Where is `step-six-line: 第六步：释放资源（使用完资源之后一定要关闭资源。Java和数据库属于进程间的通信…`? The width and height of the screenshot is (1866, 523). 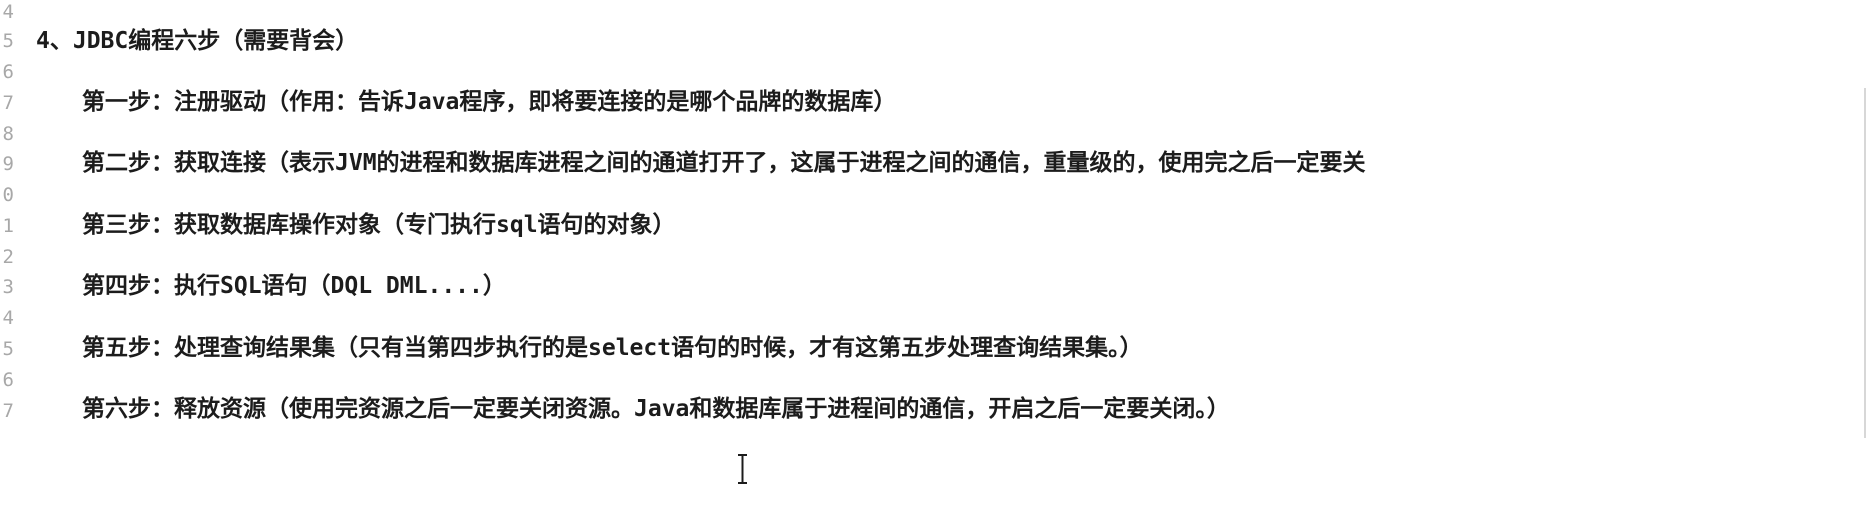 step-six-line: 第六步：释放资源（使用完资源之后一定要关闭资源。Java和数据库属于进程间的通信… is located at coordinates (656, 409).